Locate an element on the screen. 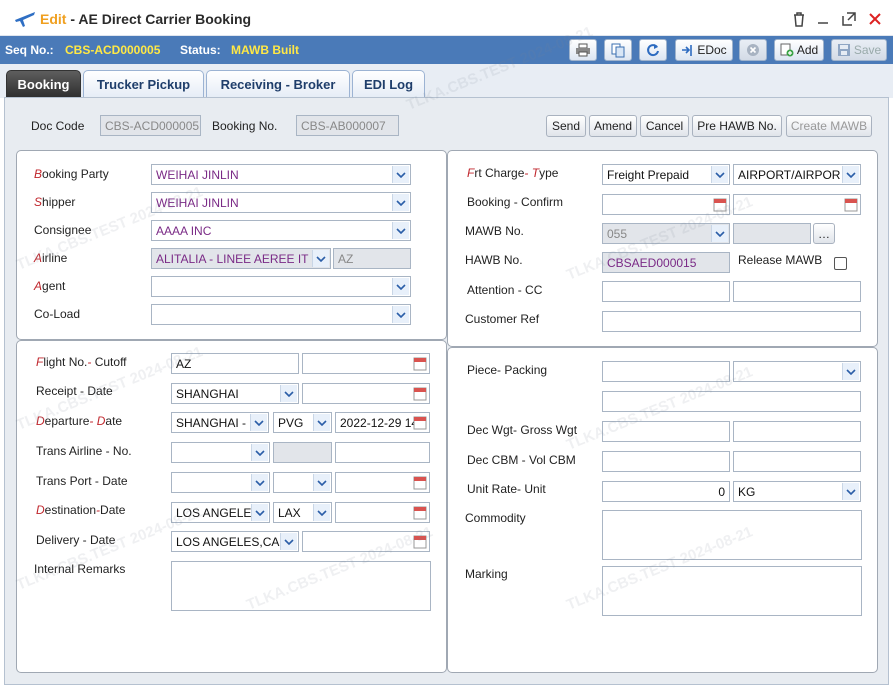 Image resolution: width=893 pixels, height=689 pixels. hawb-no-label: HAWB No. is located at coordinates (494, 260).